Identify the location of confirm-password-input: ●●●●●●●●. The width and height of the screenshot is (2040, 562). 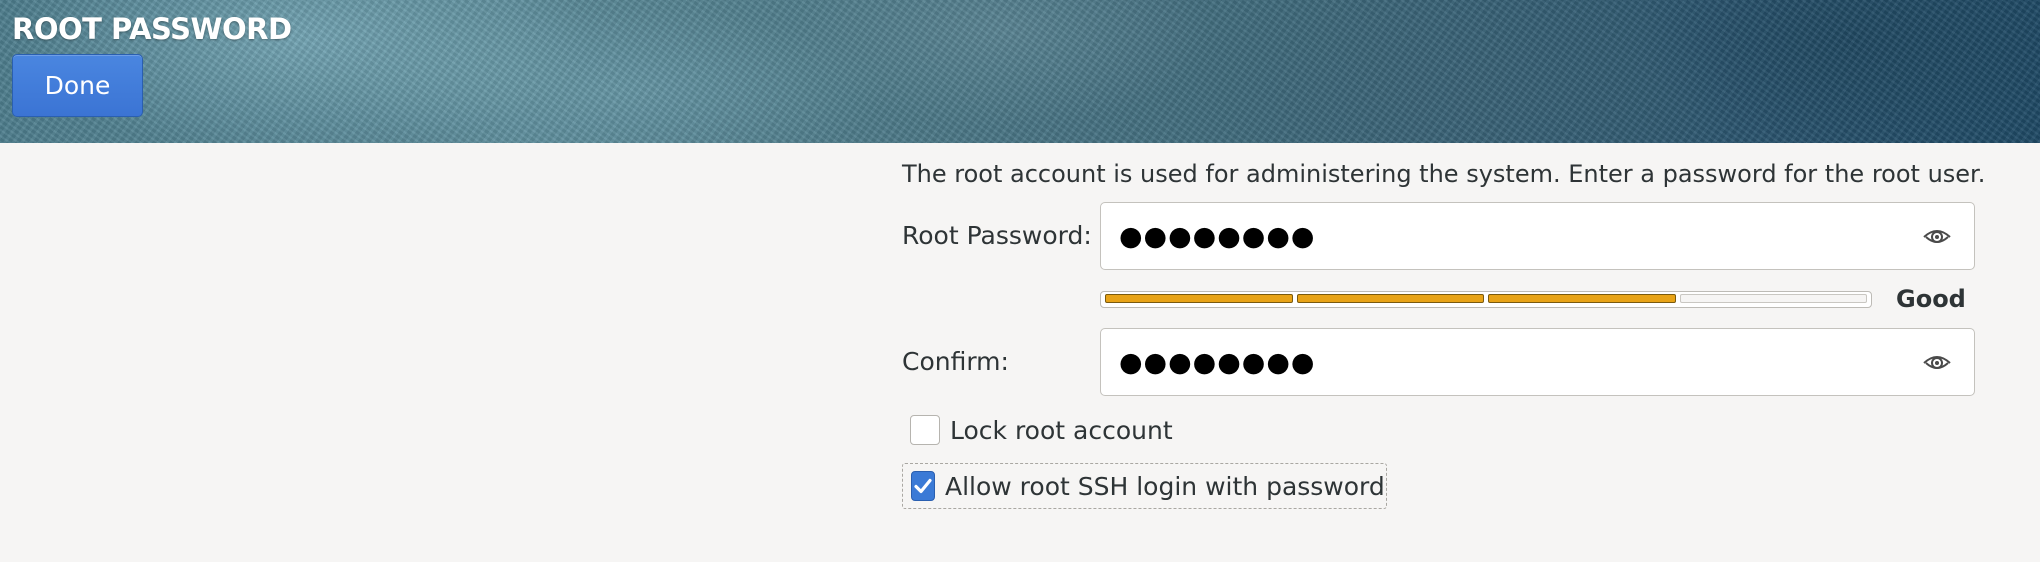
(1537, 362).